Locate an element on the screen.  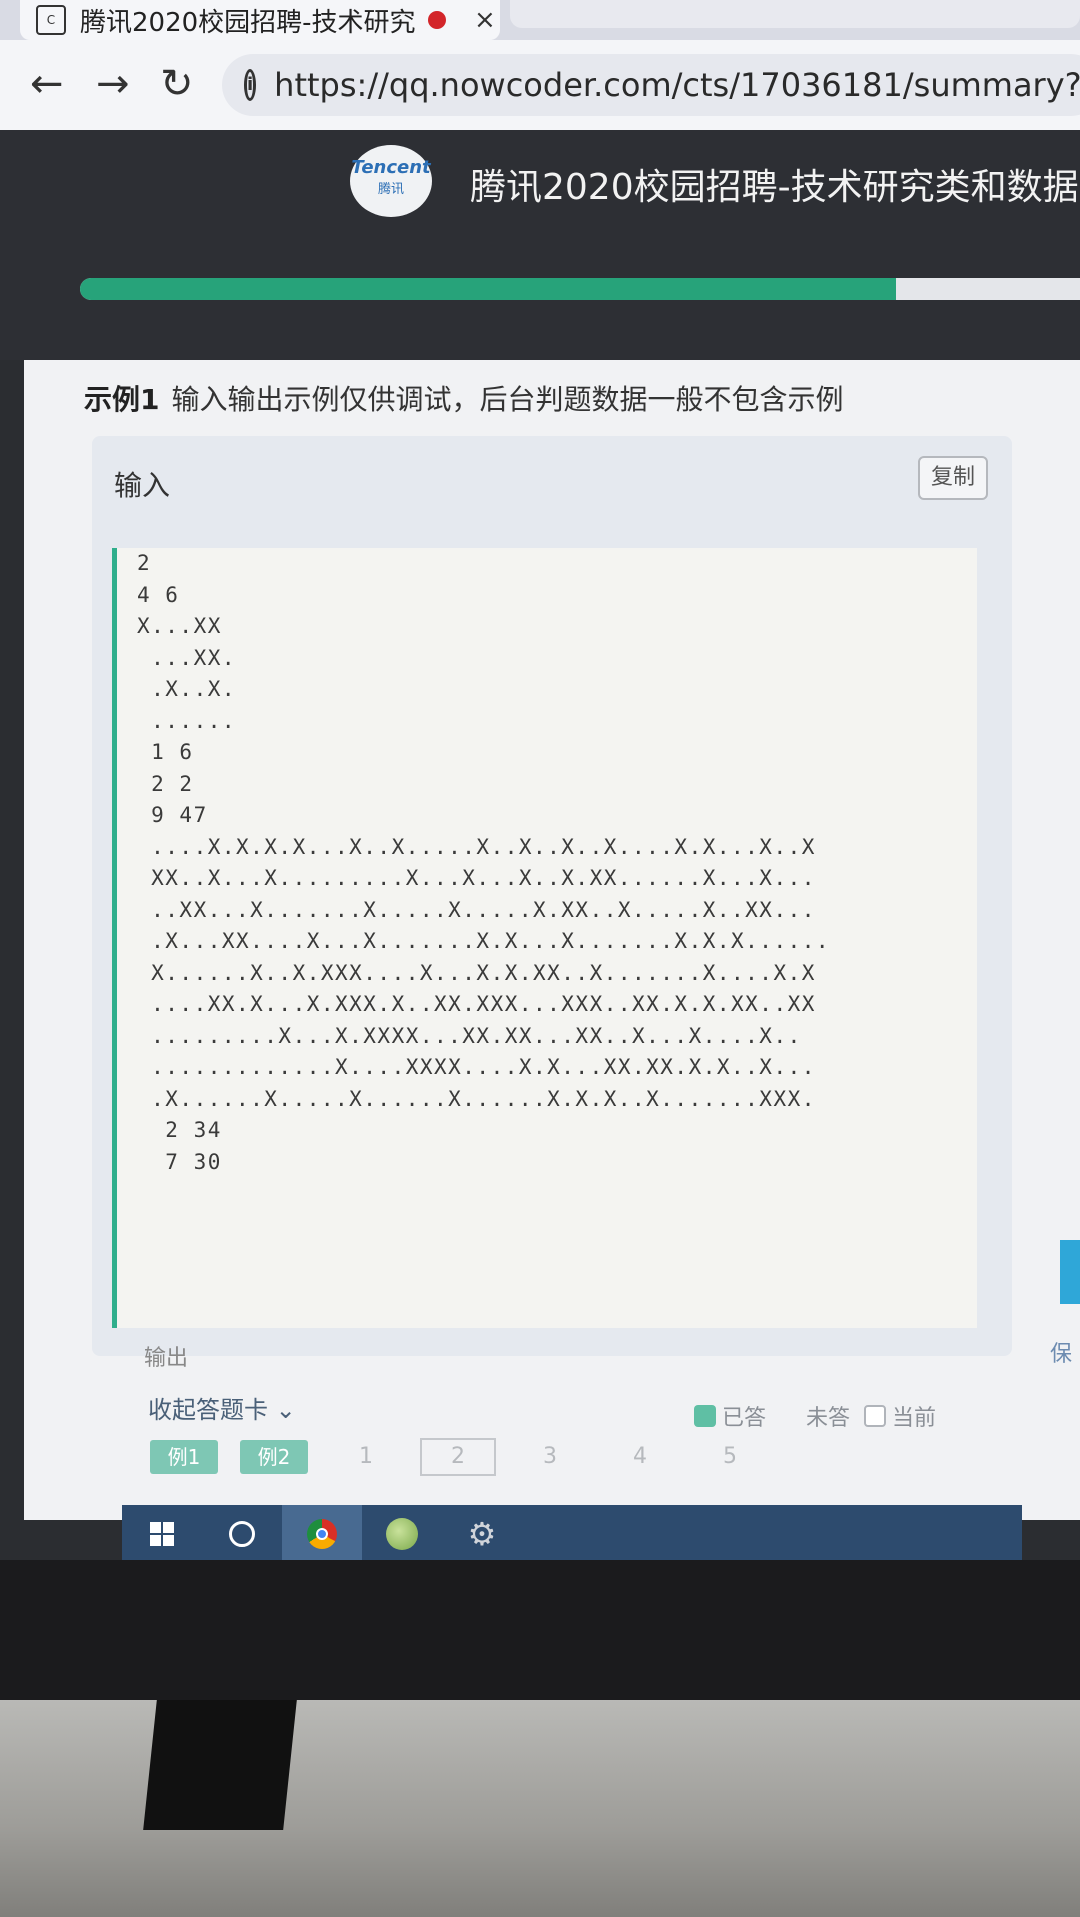
settings-taskbar-button: ⚙ is located at coordinates (482, 1532).